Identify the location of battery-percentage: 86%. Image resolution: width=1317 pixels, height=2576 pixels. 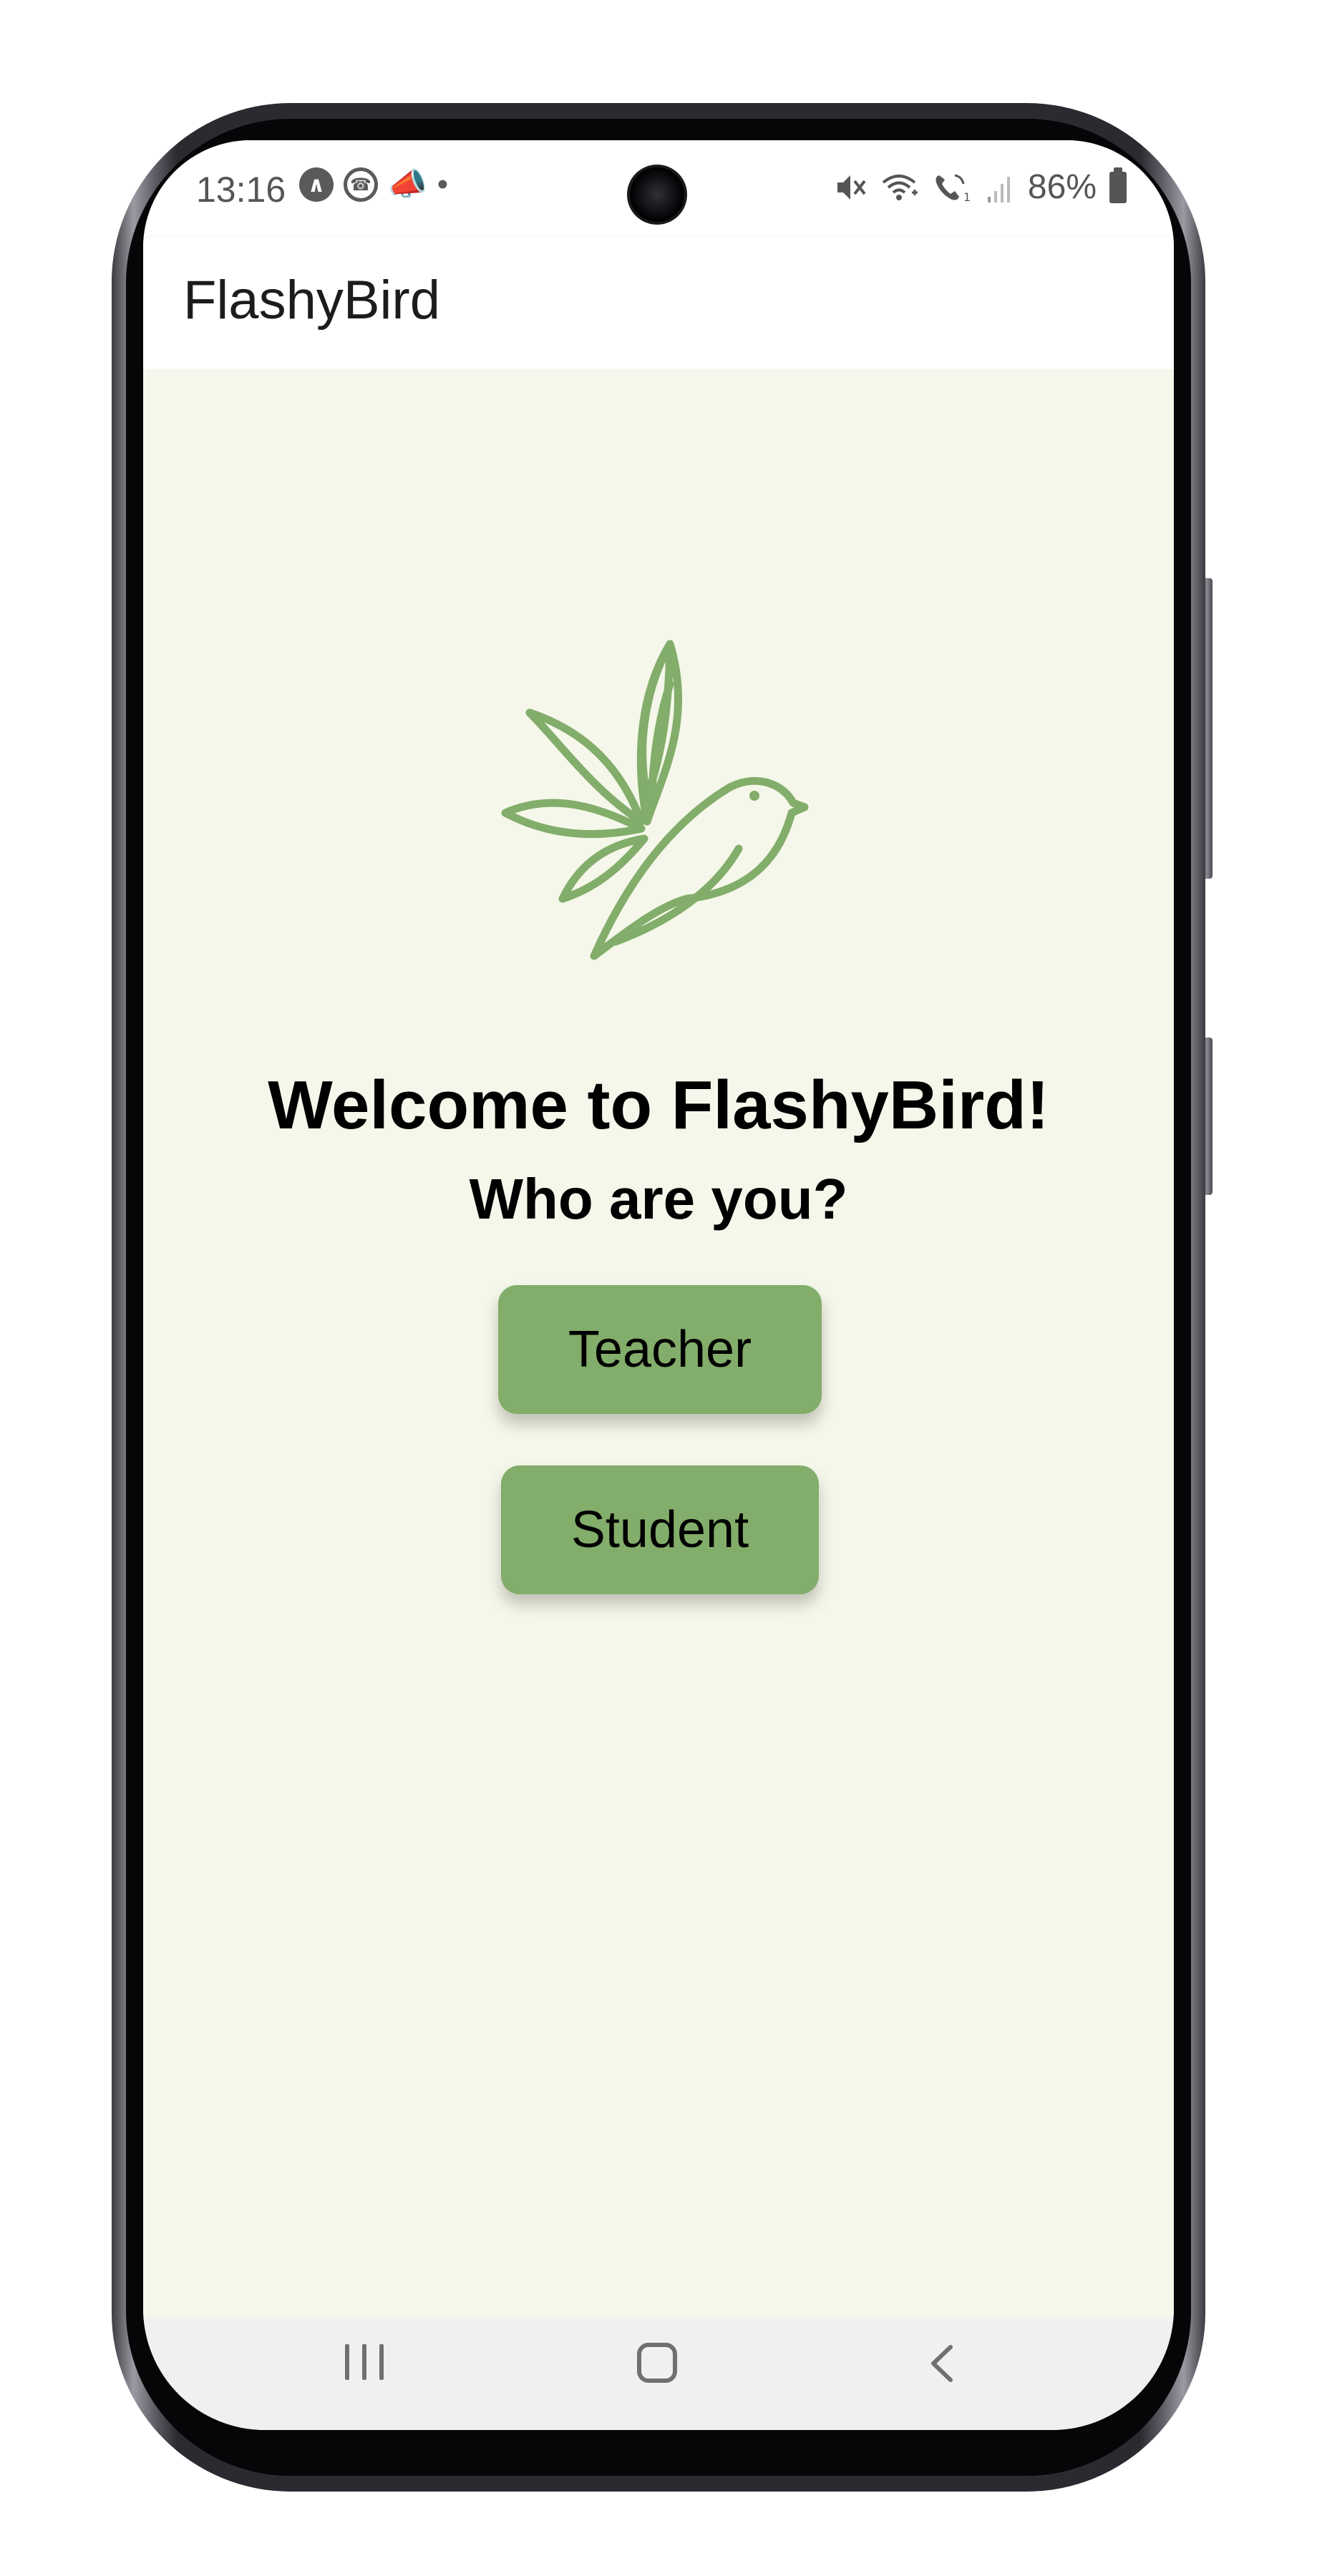
(1062, 187).